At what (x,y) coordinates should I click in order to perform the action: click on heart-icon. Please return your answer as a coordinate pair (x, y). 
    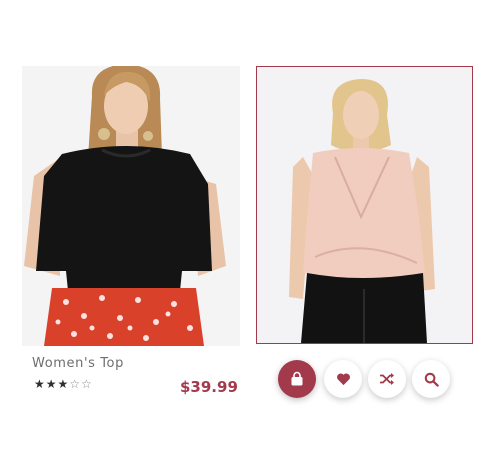
    Looking at the image, I should click on (343, 379).